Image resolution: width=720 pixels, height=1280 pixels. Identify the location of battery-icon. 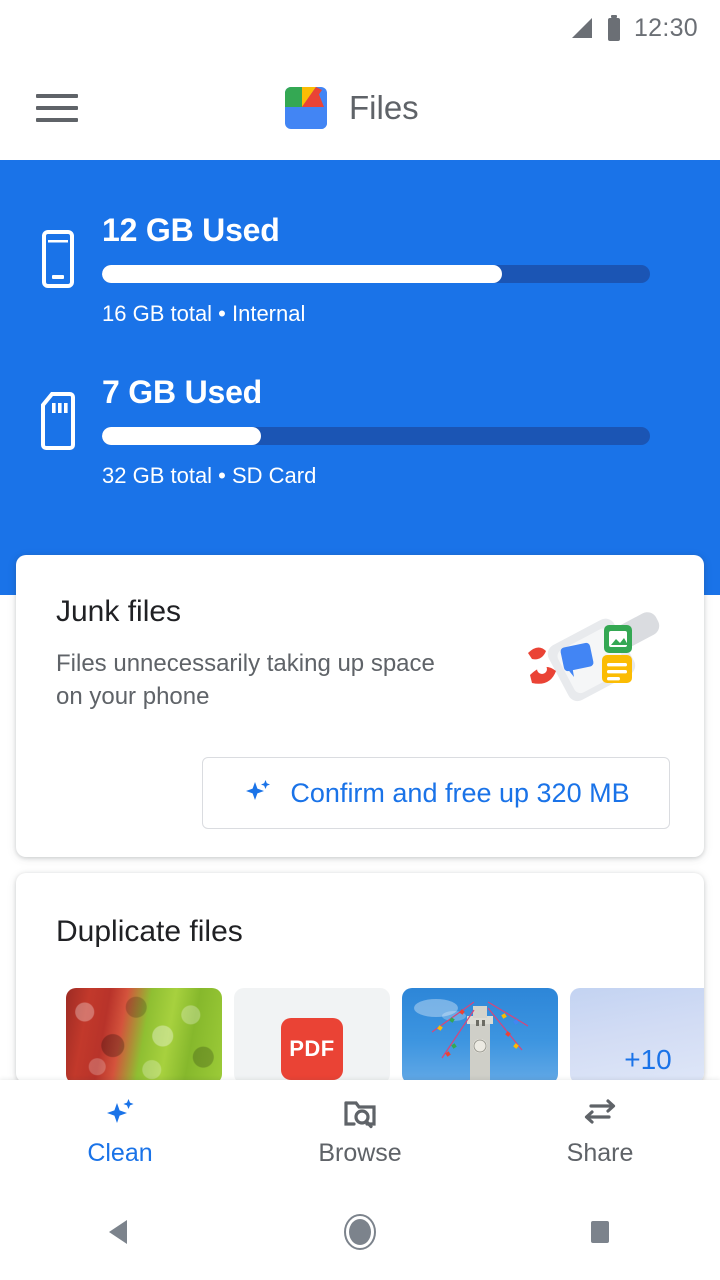
(613, 28).